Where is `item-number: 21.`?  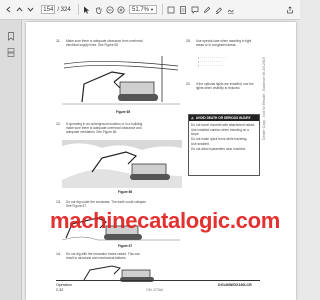 item-number: 21. is located at coordinates (188, 84).